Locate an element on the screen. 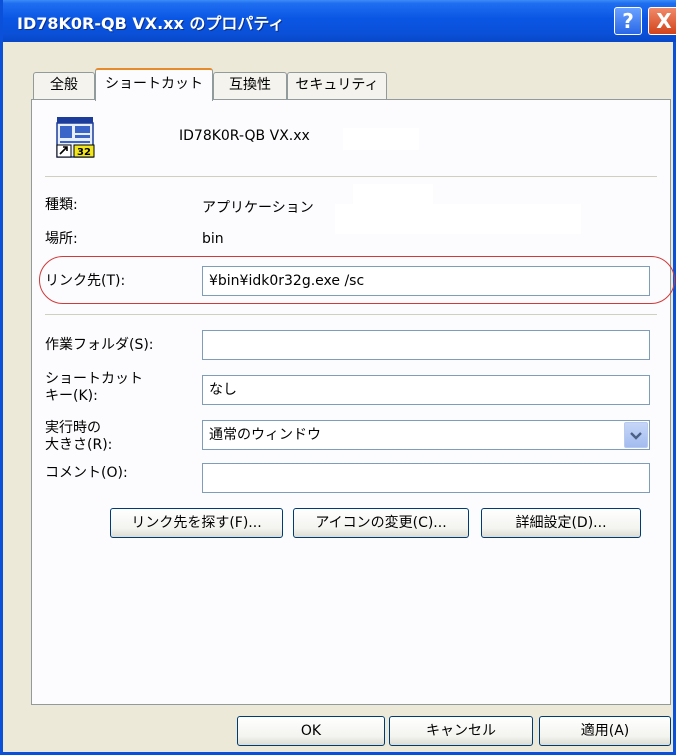 This screenshot has width=676, height=755. workdir-label: 作業フォルダ(S): is located at coordinates (99, 345).